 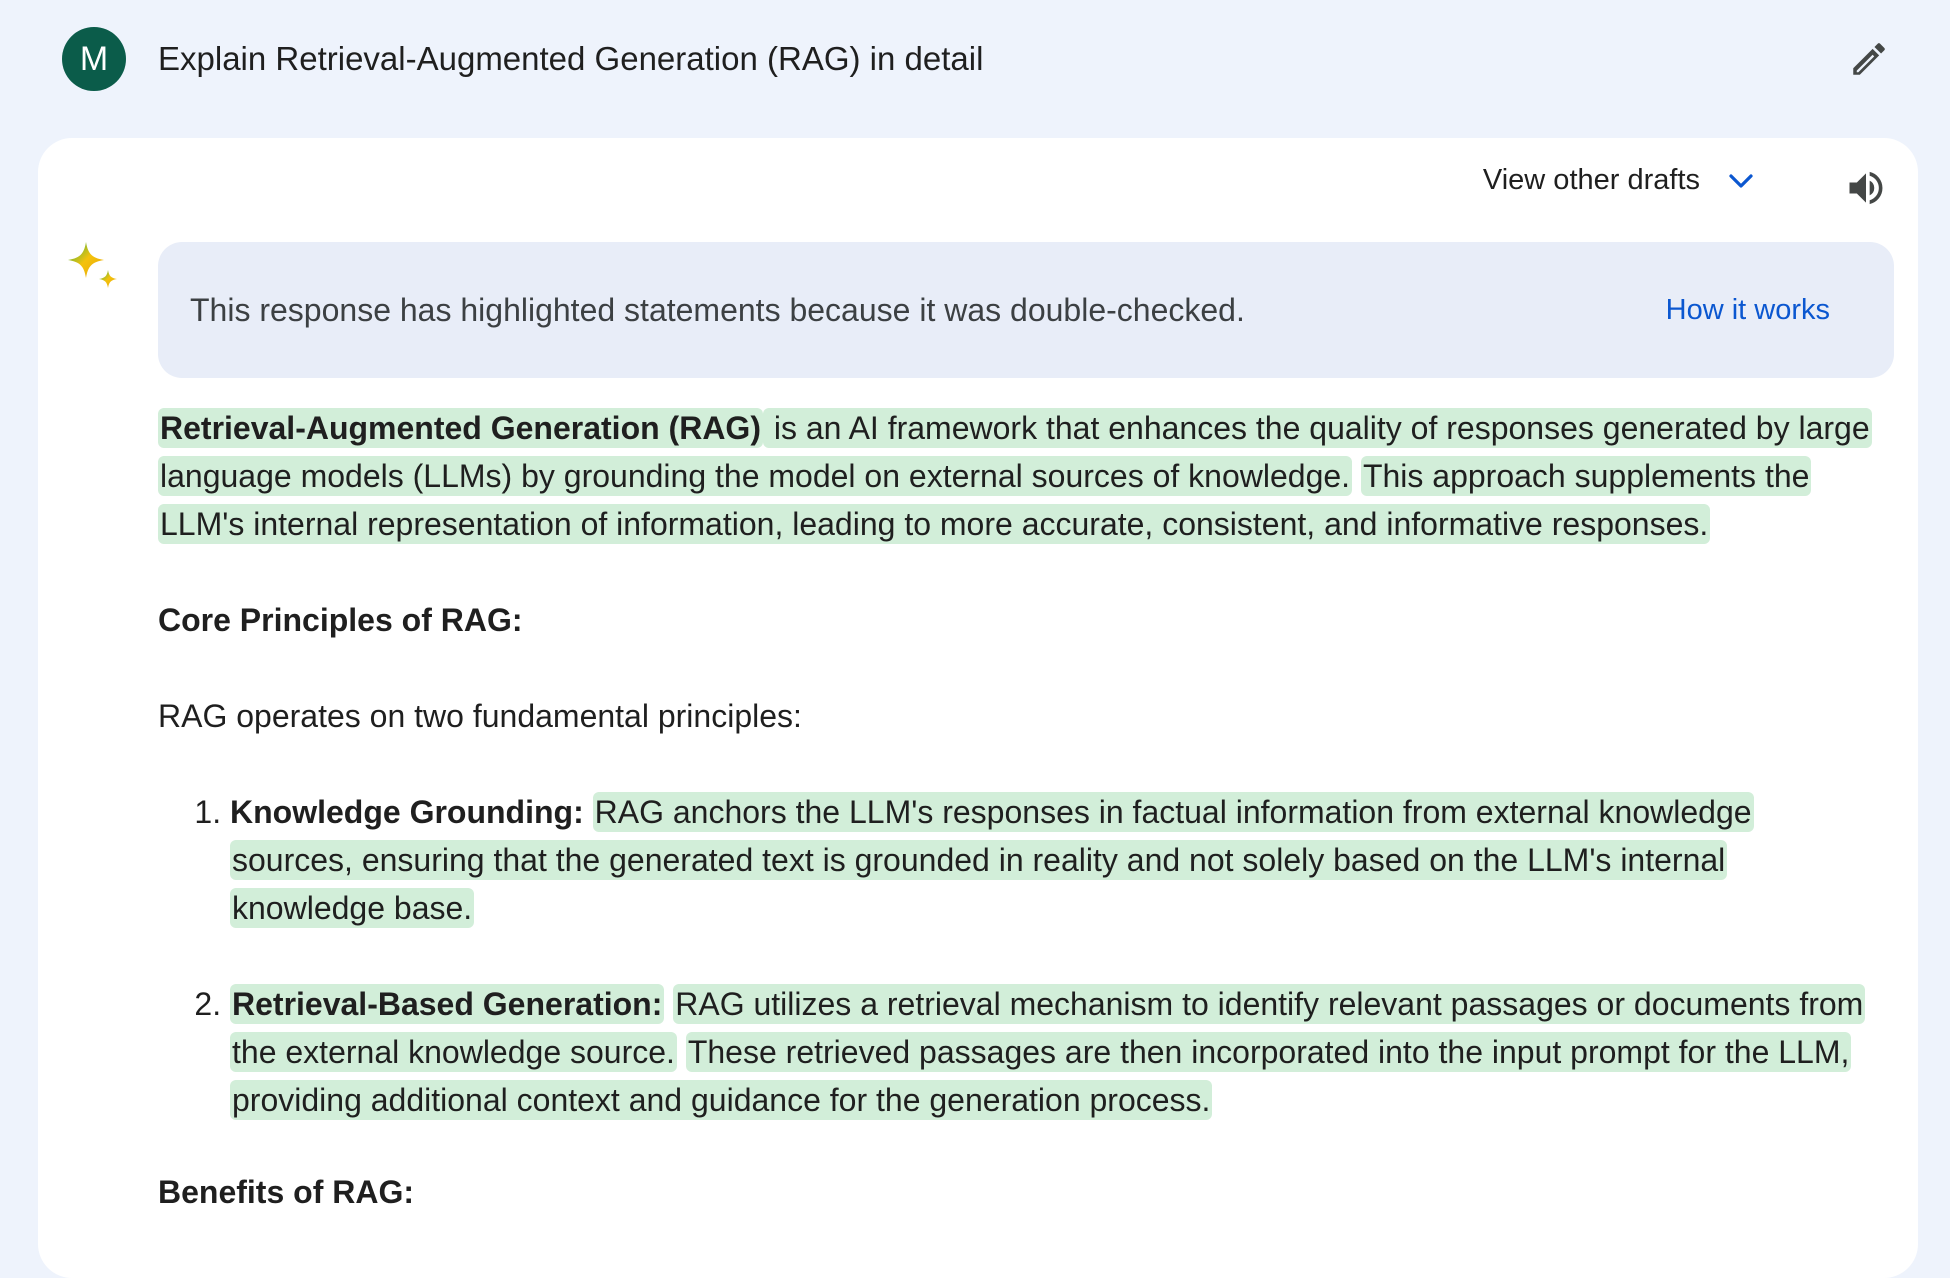 What do you see at coordinates (340, 620) in the screenshot?
I see `core-principles-heading: Core Principles of RAG:` at bounding box center [340, 620].